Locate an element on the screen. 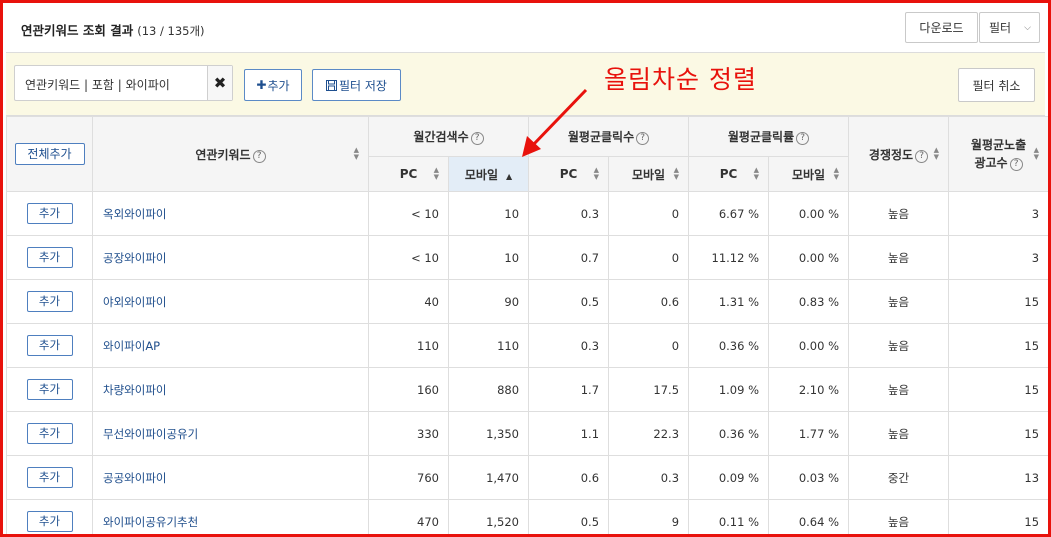 This screenshot has width=1051, height=537. ctr-pc-cell: 0.09 % is located at coordinates (729, 477).